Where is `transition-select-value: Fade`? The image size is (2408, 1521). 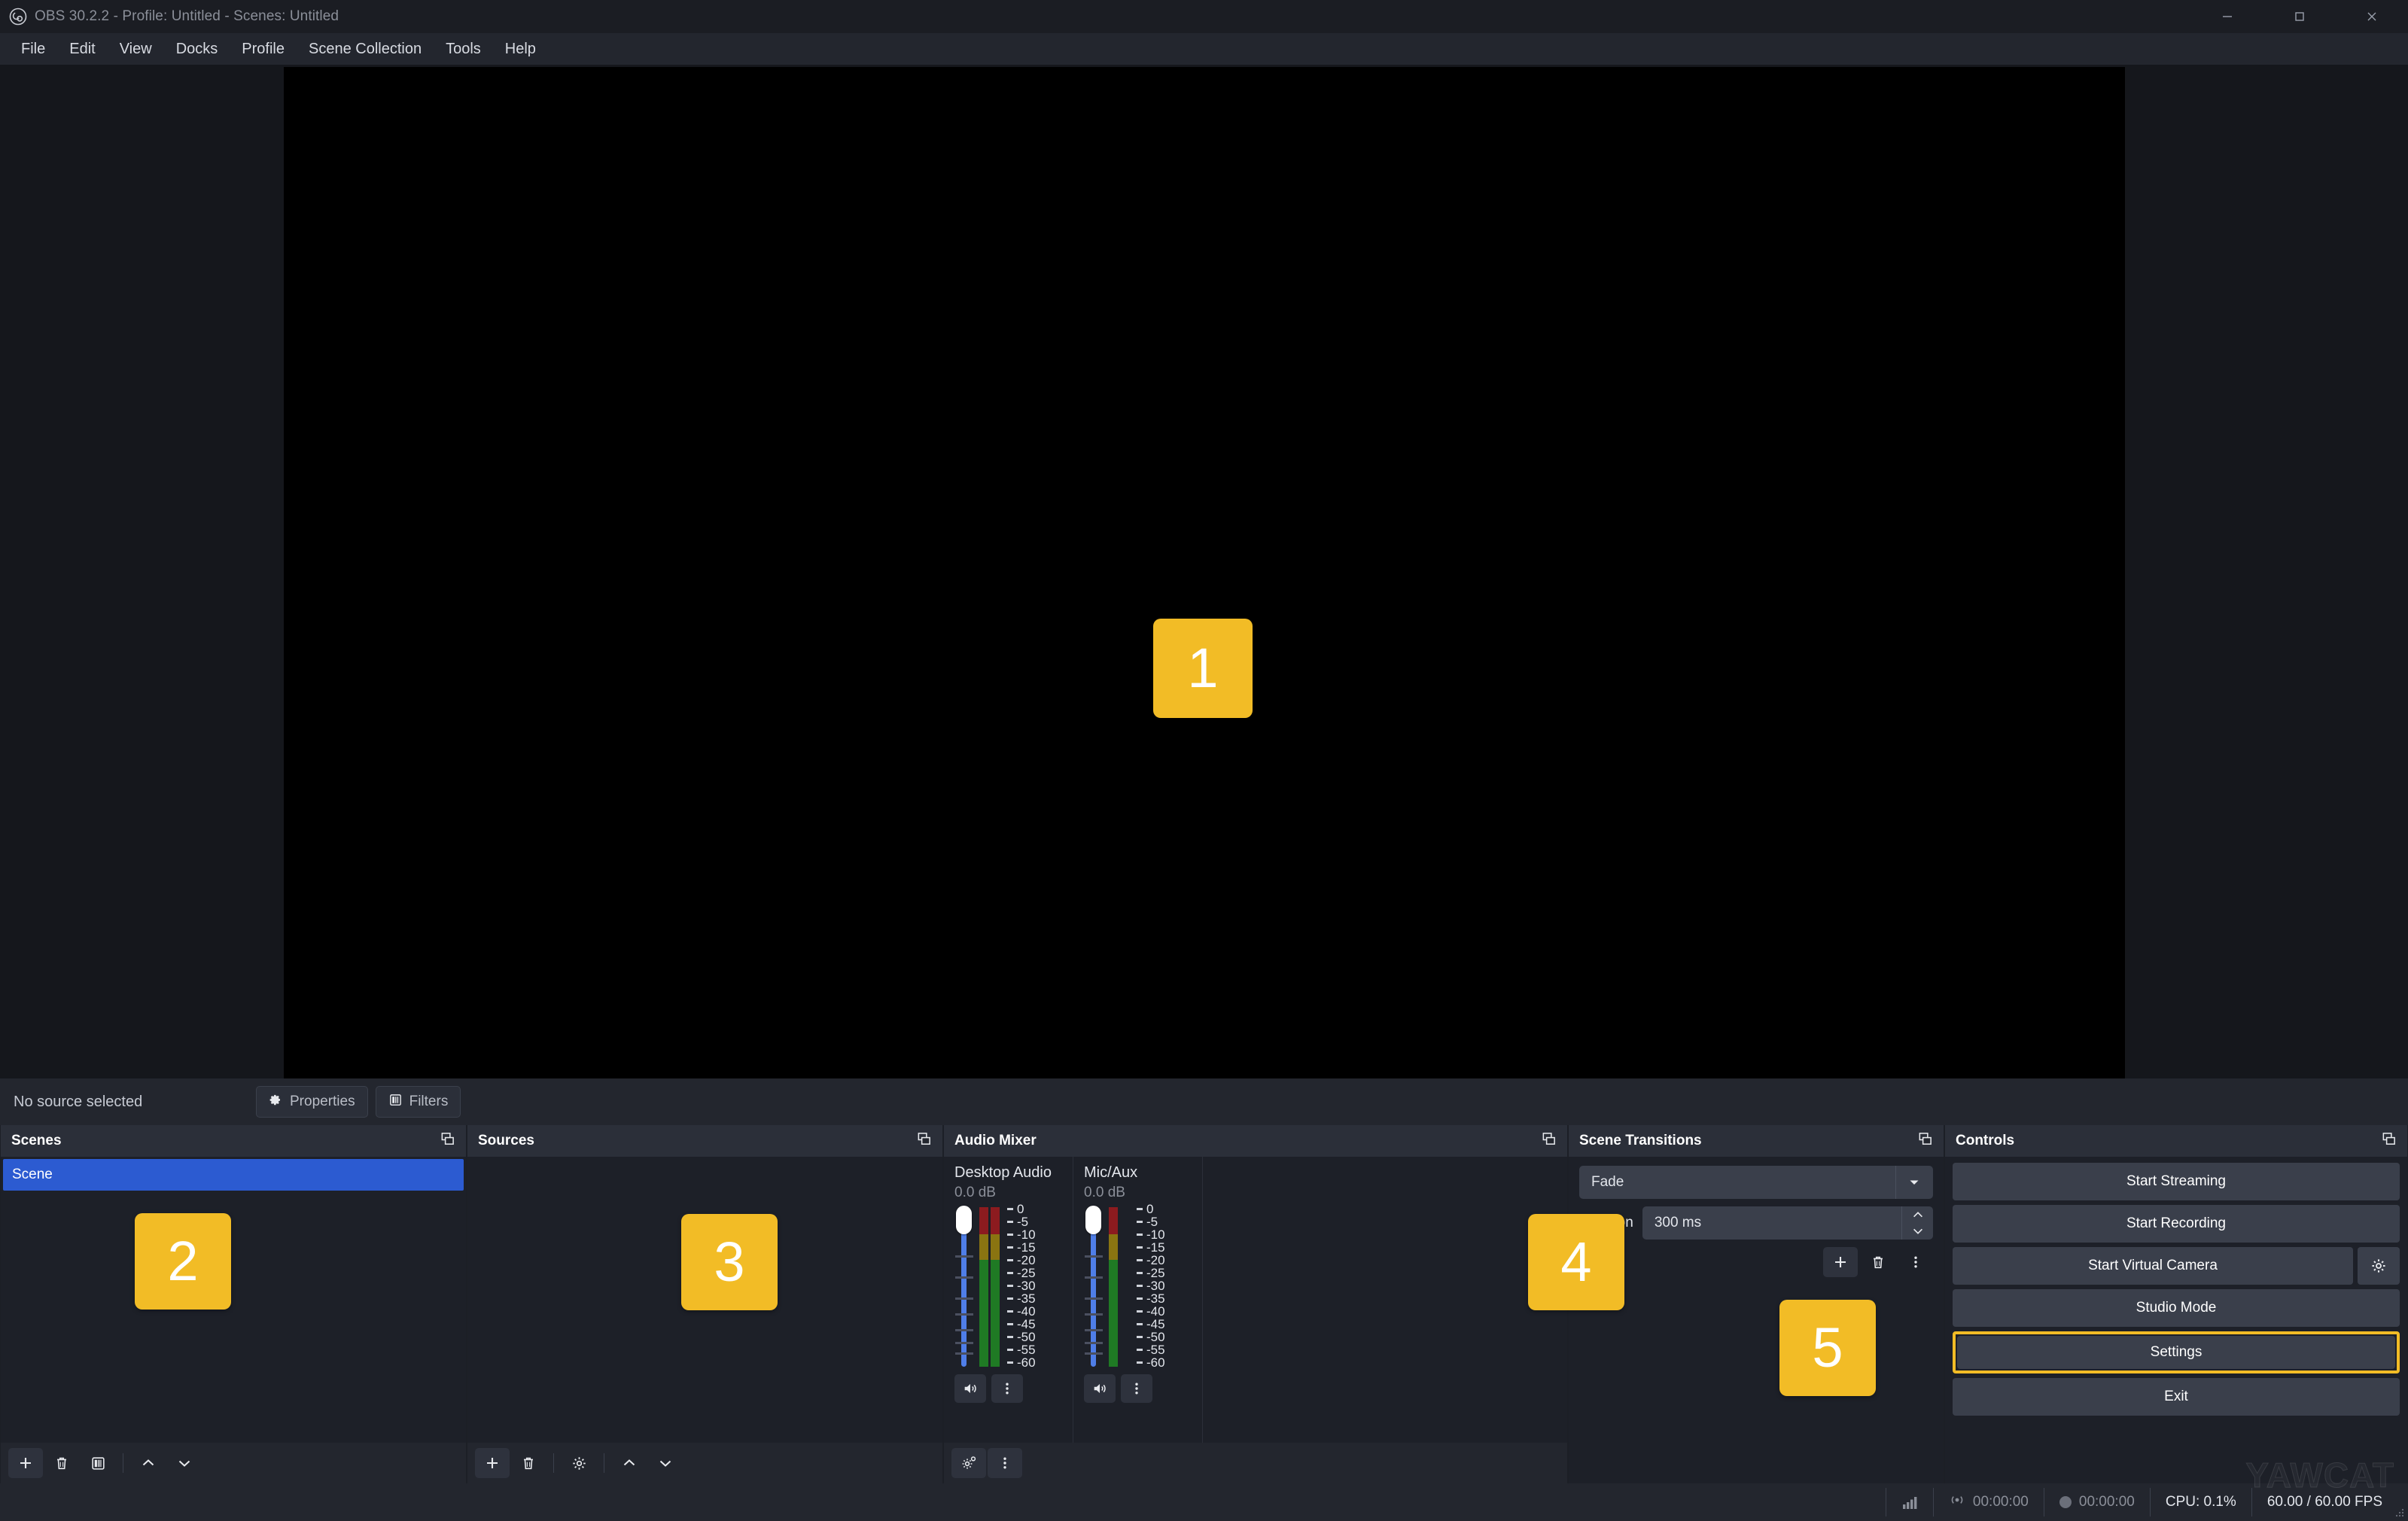 transition-select-value: Fade is located at coordinates (1607, 1182).